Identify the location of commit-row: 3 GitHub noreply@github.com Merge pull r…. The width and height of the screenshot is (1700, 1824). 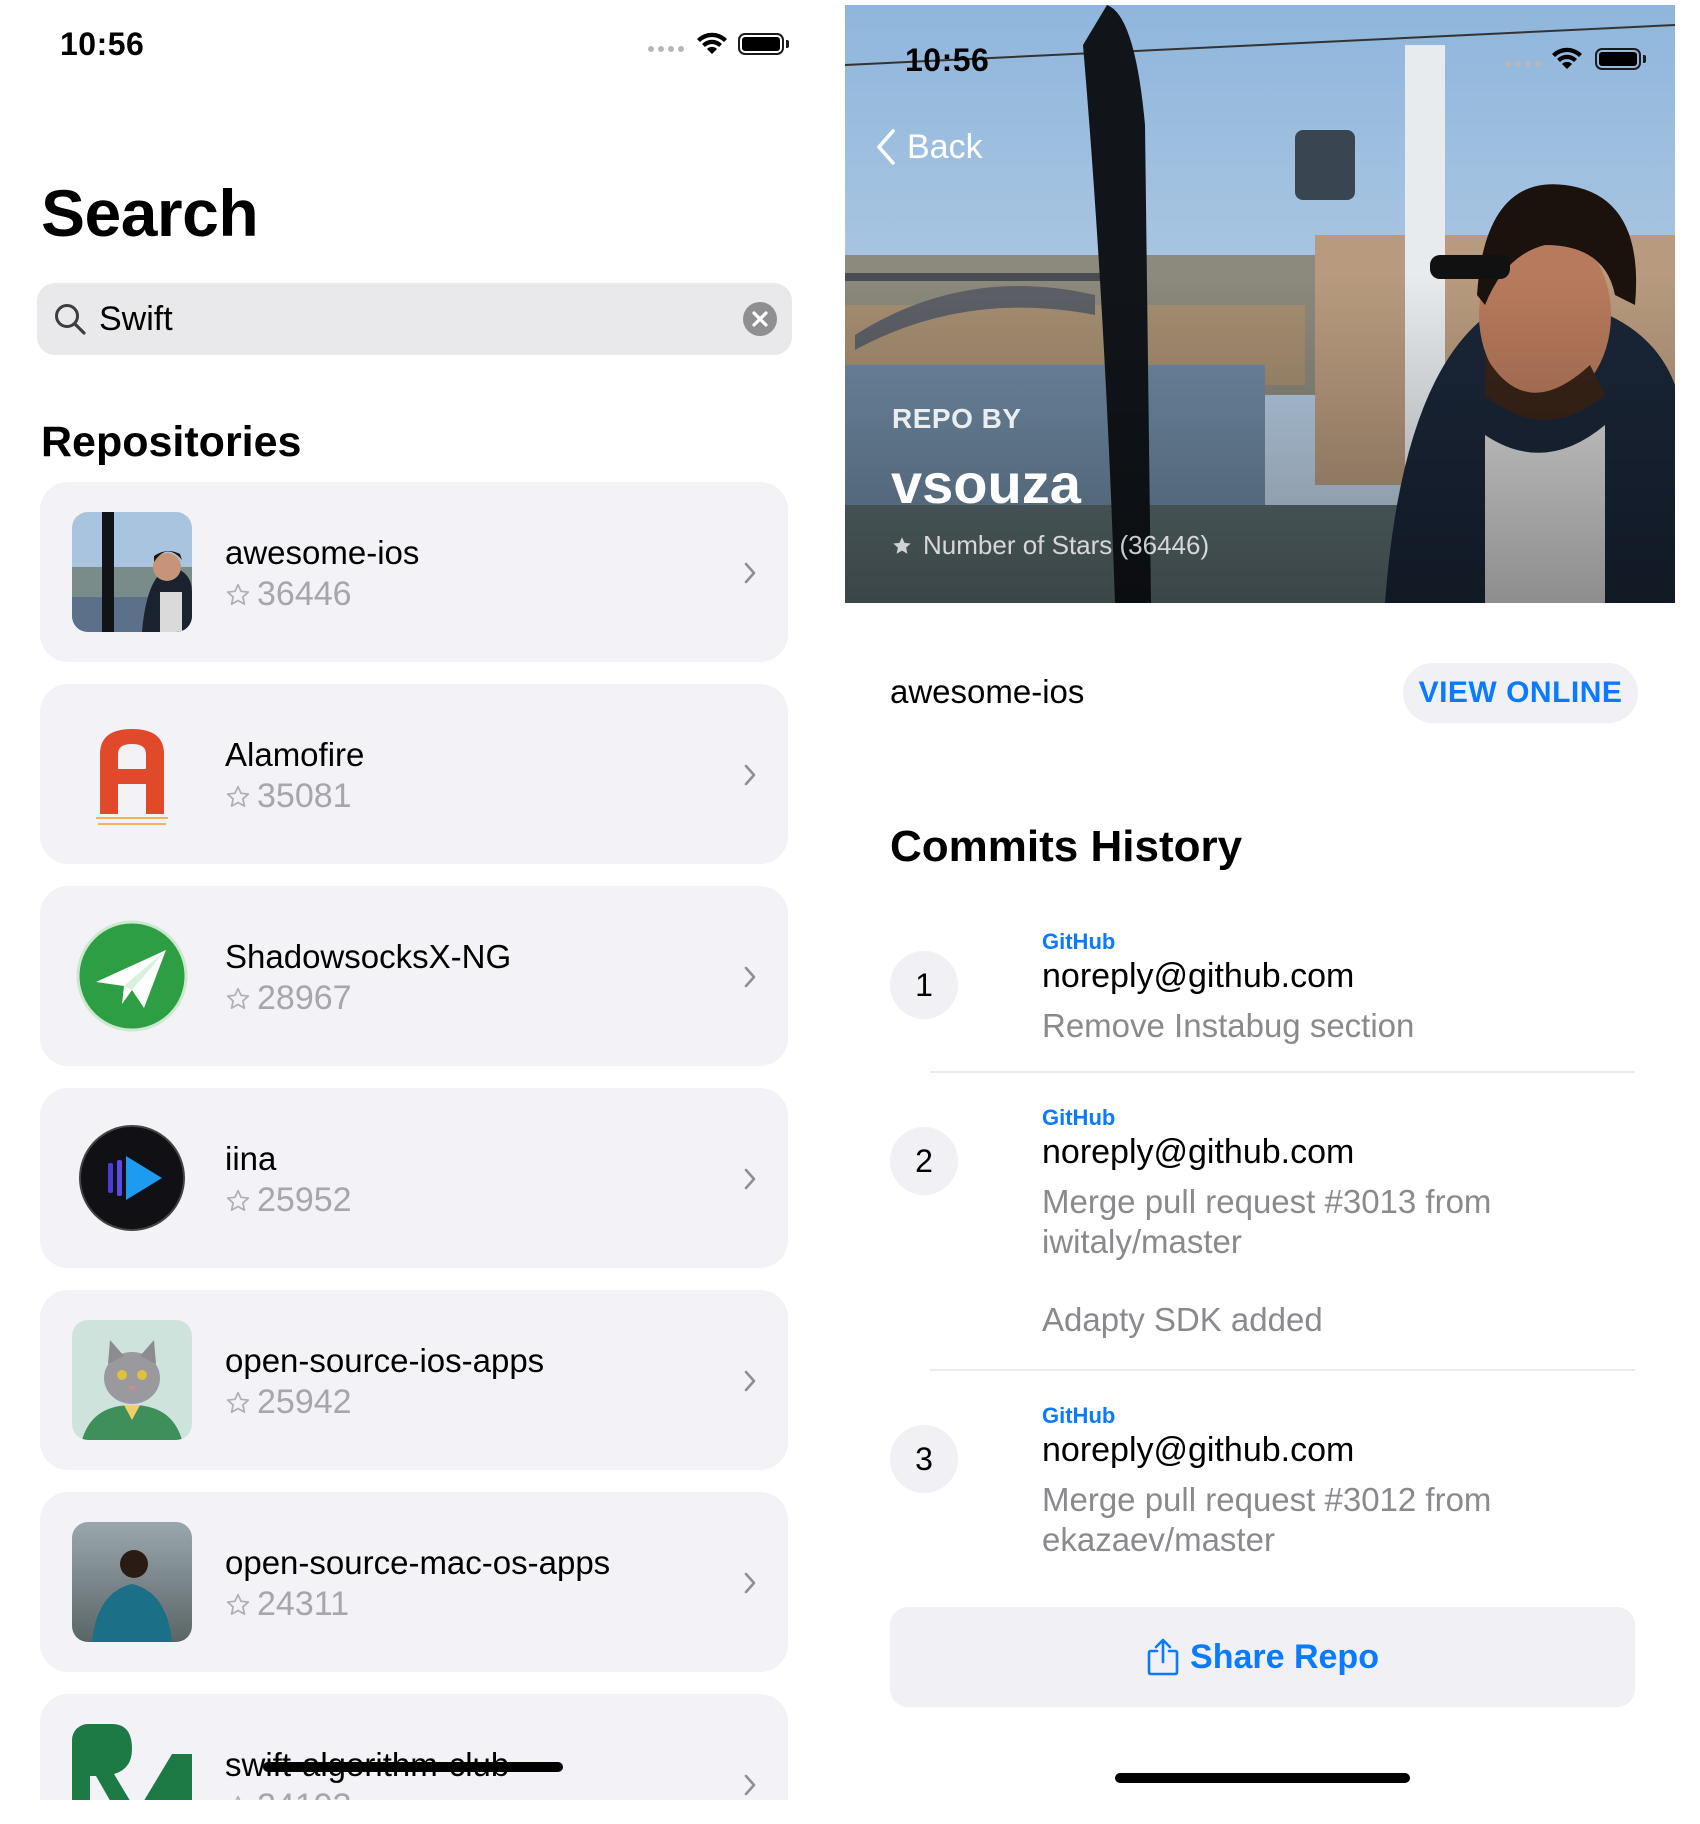
(1270, 1488).